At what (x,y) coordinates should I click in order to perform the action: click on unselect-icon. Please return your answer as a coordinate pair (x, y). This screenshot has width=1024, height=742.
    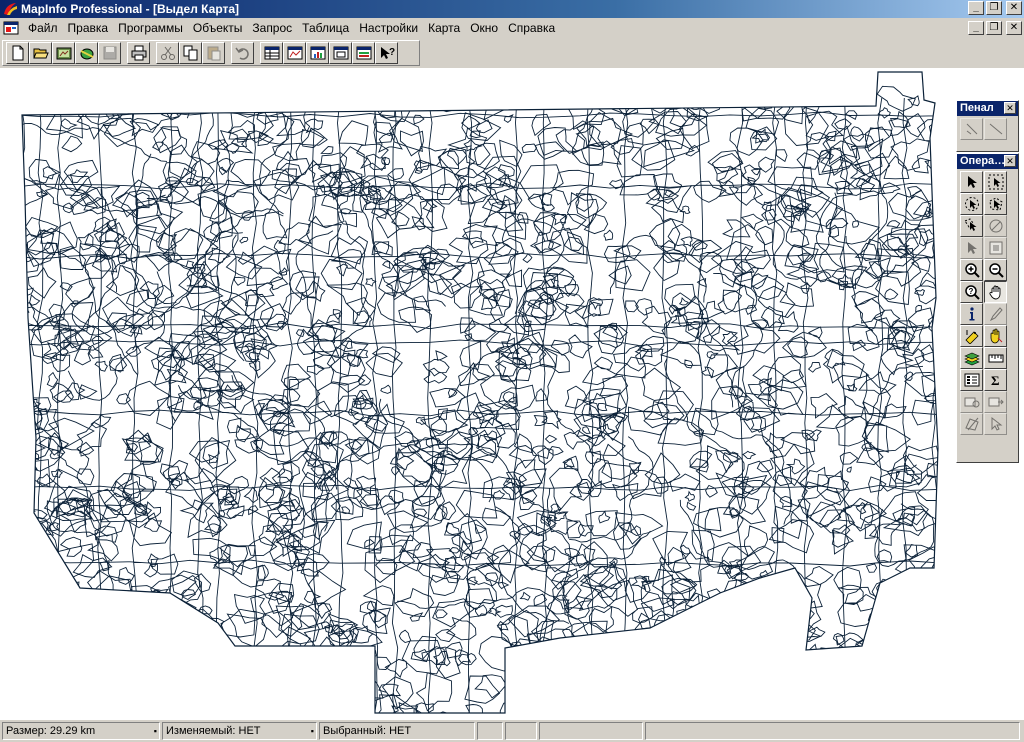
    Looking at the image, I should click on (995, 226).